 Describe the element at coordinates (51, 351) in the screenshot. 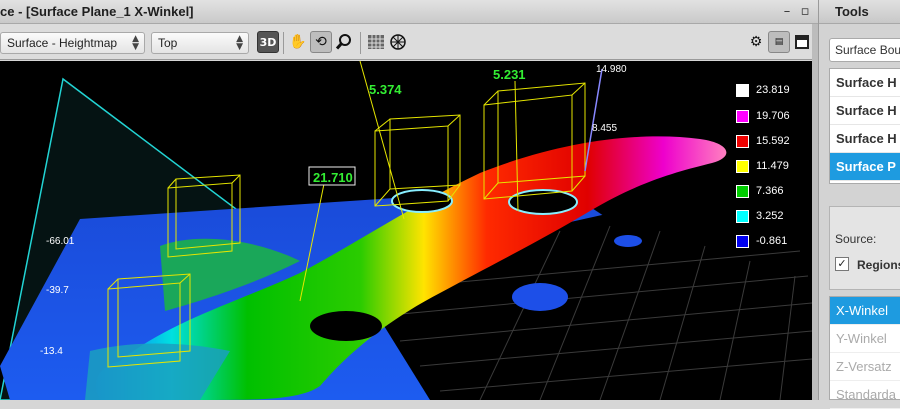

I see `y-axis-tick-label: -13.4` at that location.